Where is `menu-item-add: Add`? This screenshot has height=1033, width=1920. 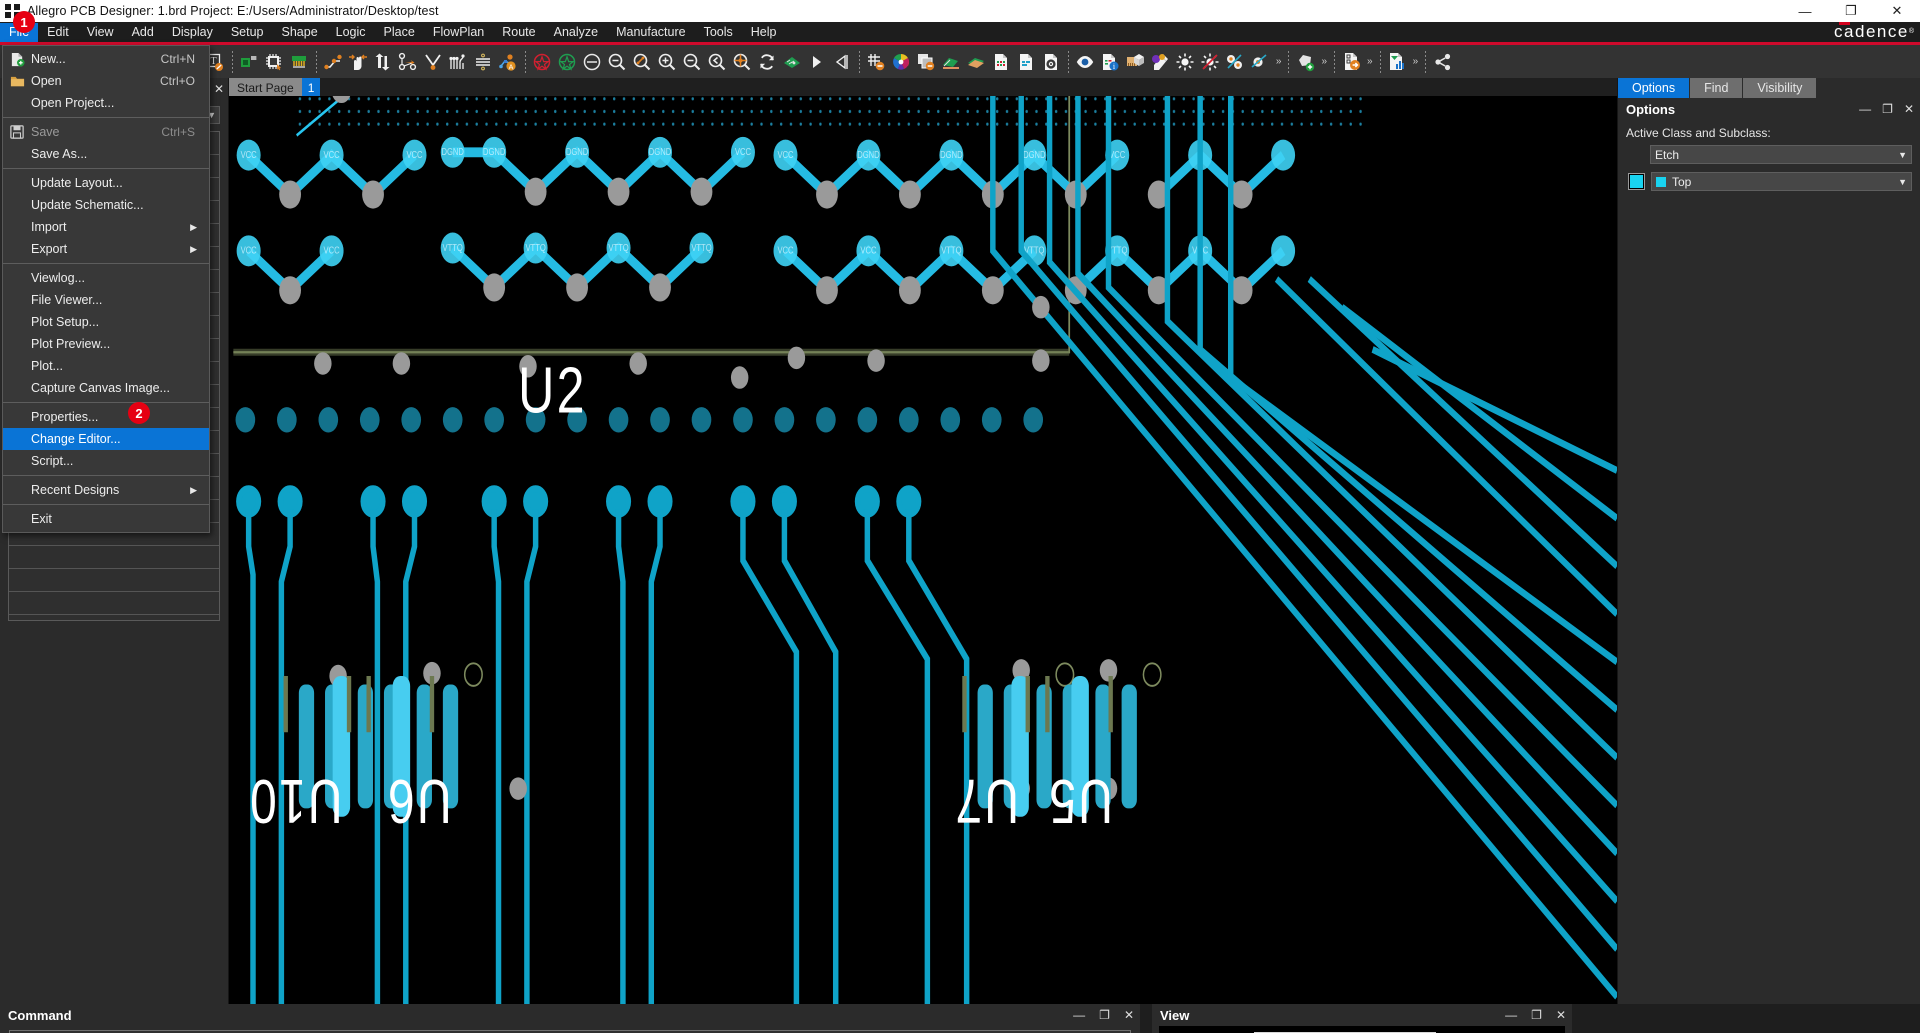 menu-item-add: Add is located at coordinates (143, 32).